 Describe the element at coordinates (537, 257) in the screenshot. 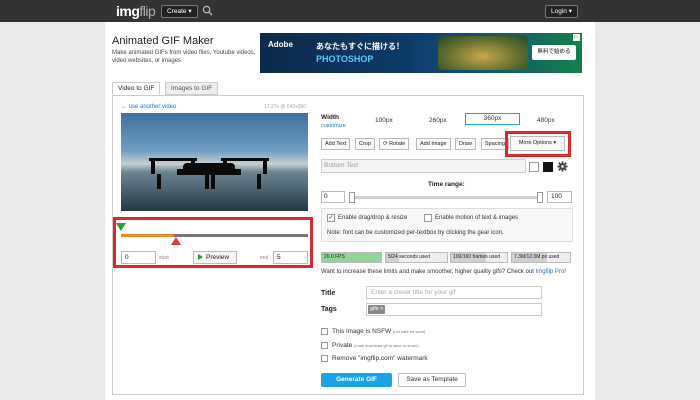

I see `pixels-stat-label: 7.3M/12.0M px used` at that location.